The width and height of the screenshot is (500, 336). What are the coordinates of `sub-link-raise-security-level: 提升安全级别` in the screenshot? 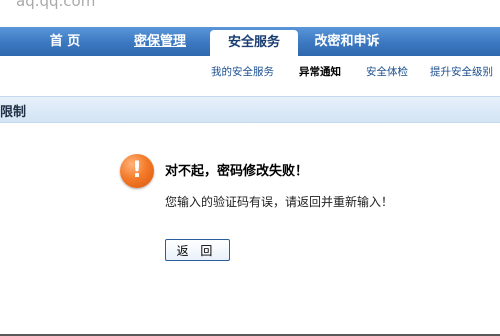 It's located at (461, 71).